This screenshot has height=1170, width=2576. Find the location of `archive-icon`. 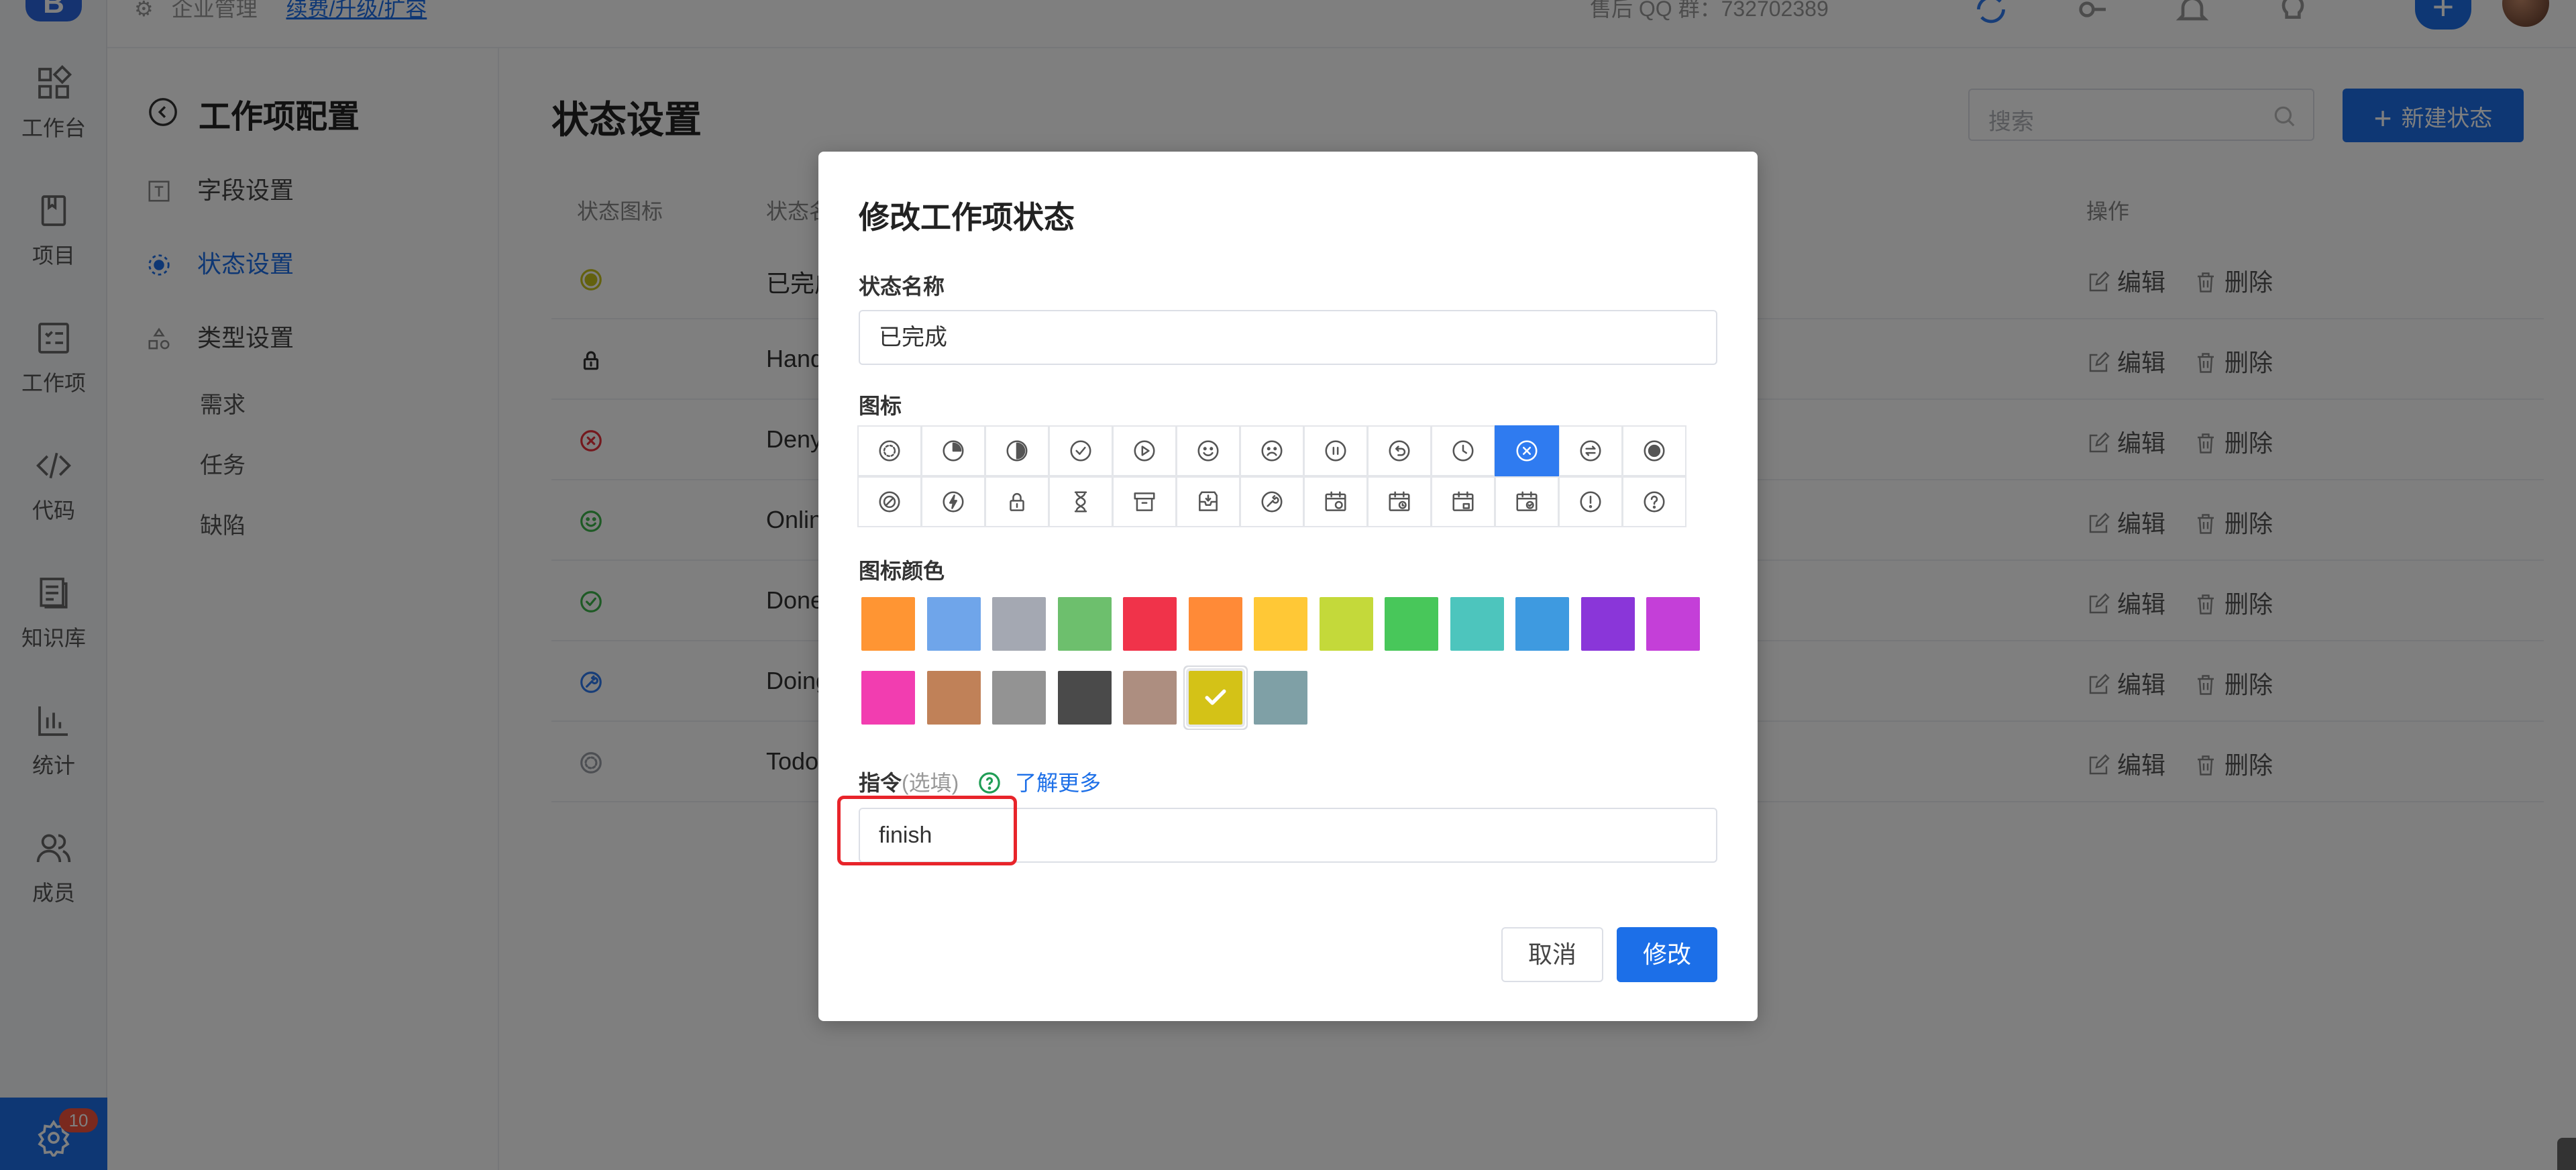

archive-icon is located at coordinates (1144, 501).